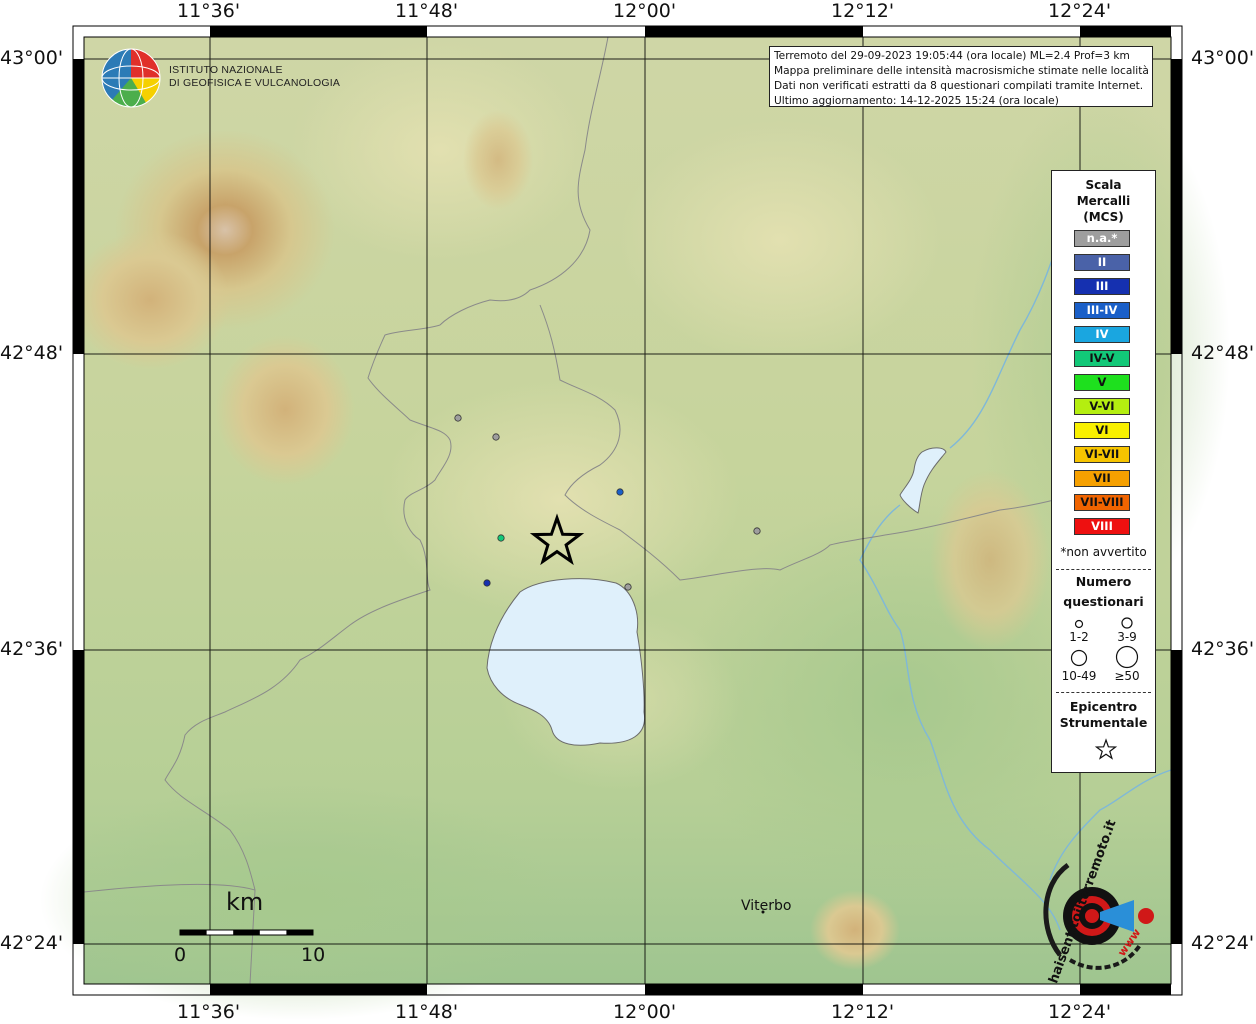 Image resolution: width=1256 pixels, height=1024 pixels. Describe the element at coordinates (1223, 649) in the screenshot. I see `lat-label-right: 42°36'` at that location.